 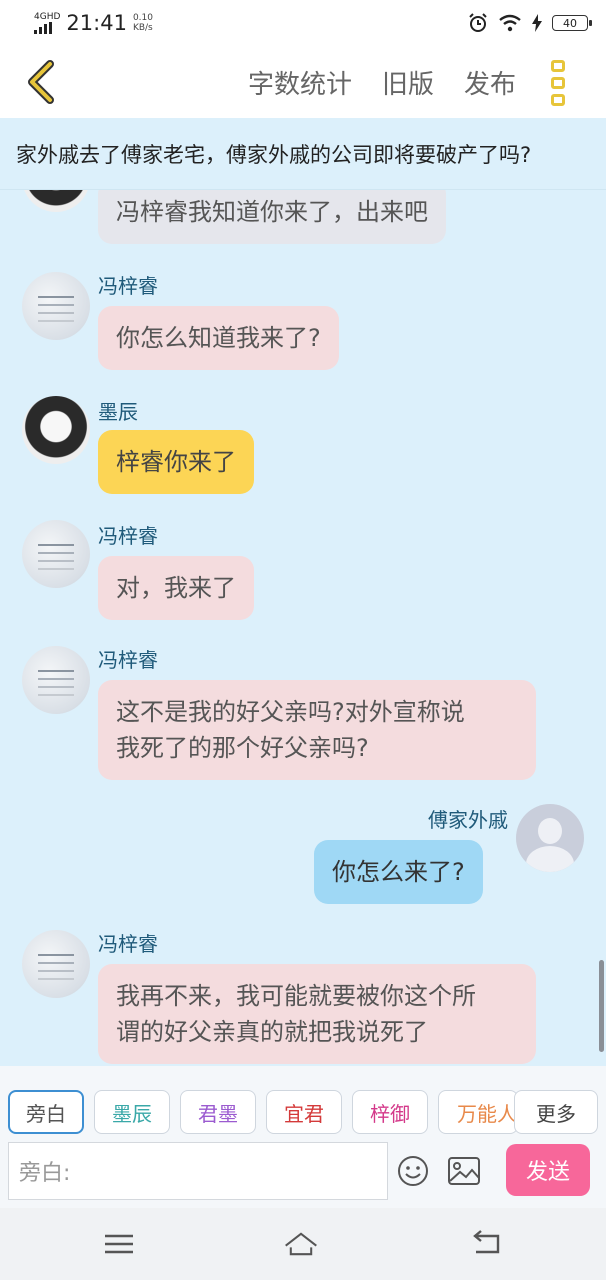 I want to click on chip-label: 墨辰, so click(x=132, y=1113).